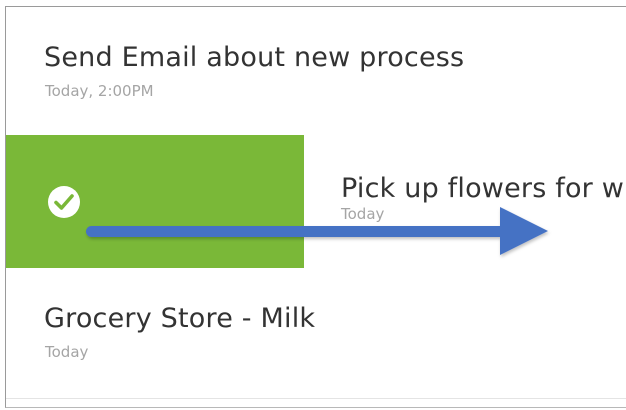  Describe the element at coordinates (180, 318) in the screenshot. I see `task-title: Grocery Store - Milk` at that location.